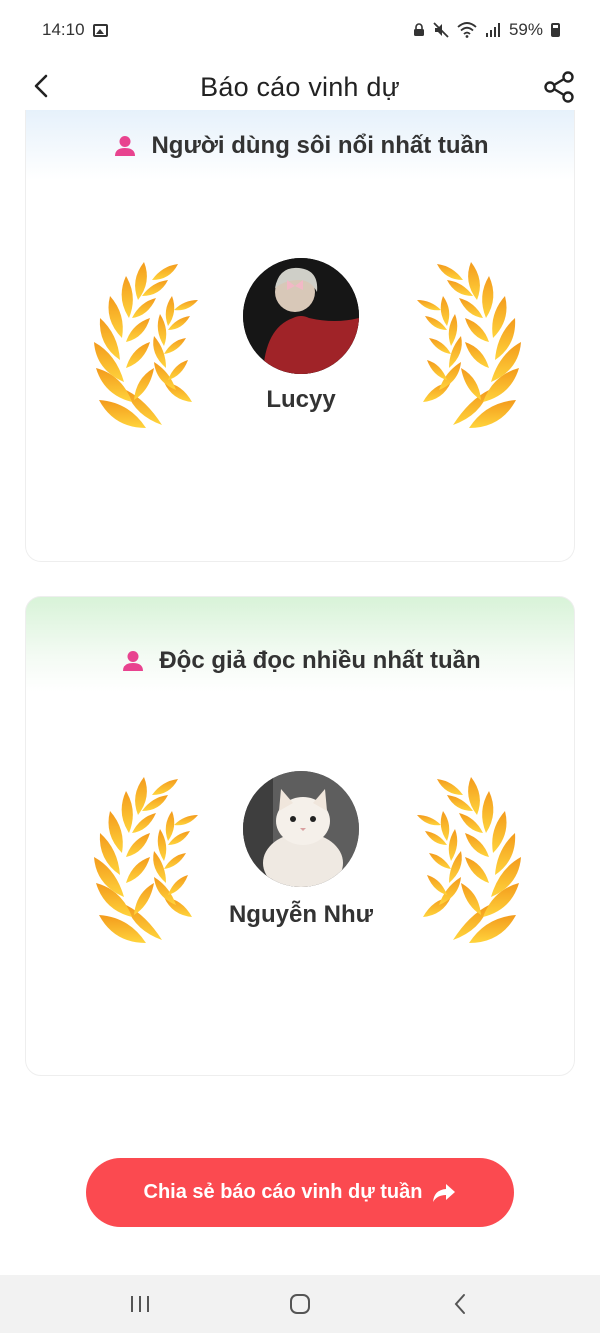 The image size is (600, 1333). What do you see at coordinates (42, 86) in the screenshot?
I see `chevron-left-icon` at bounding box center [42, 86].